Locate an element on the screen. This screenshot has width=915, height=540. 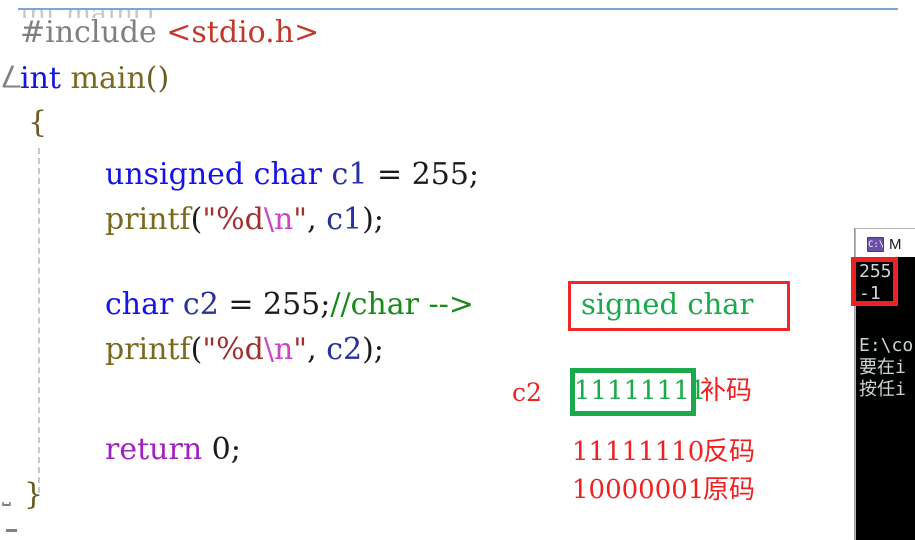
ones-complement-label-text: 反码 is located at coordinates (729, 452).